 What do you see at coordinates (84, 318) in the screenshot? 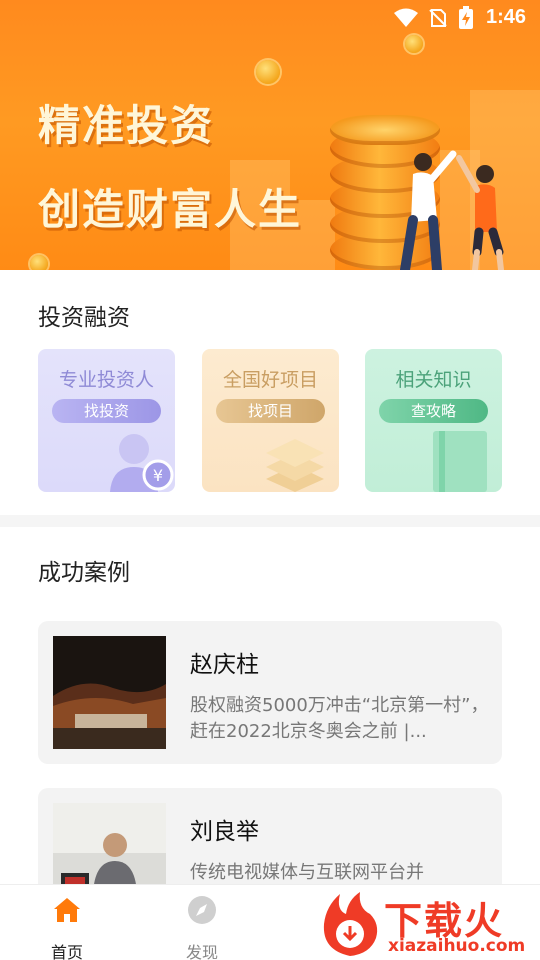
I see `section-title: 投资融资` at bounding box center [84, 318].